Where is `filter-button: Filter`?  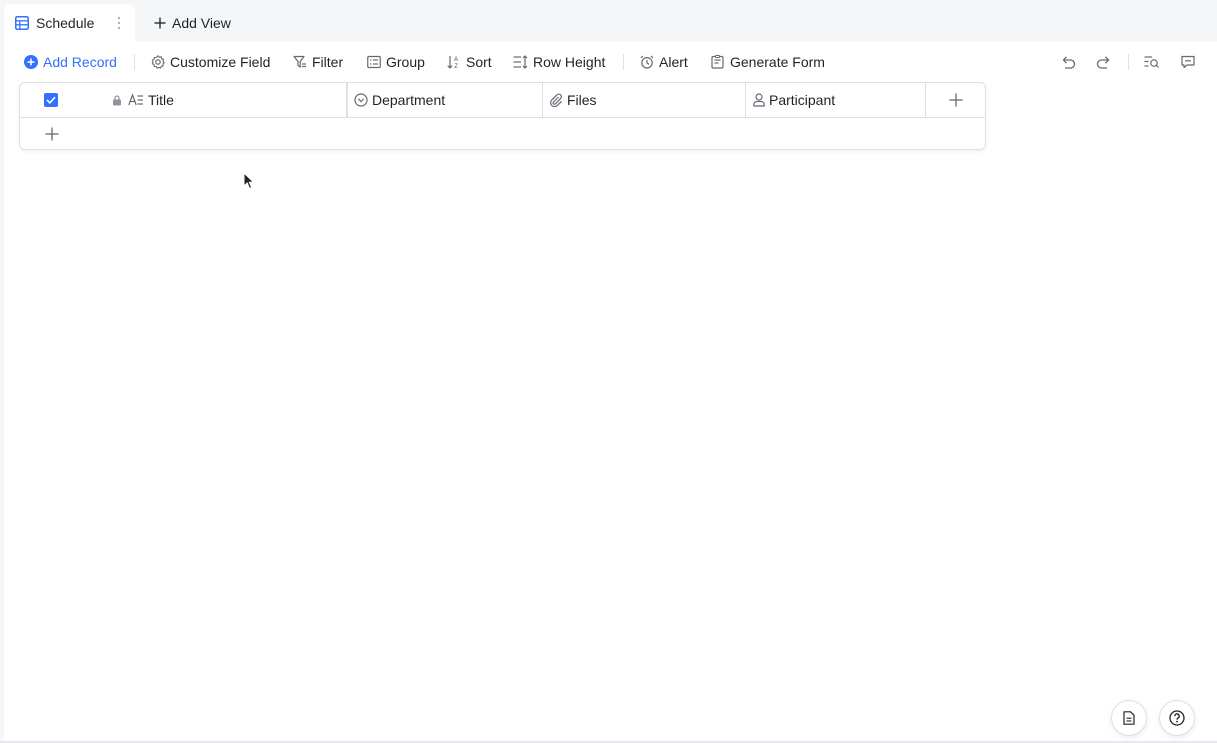
filter-button: Filter is located at coordinates (318, 62).